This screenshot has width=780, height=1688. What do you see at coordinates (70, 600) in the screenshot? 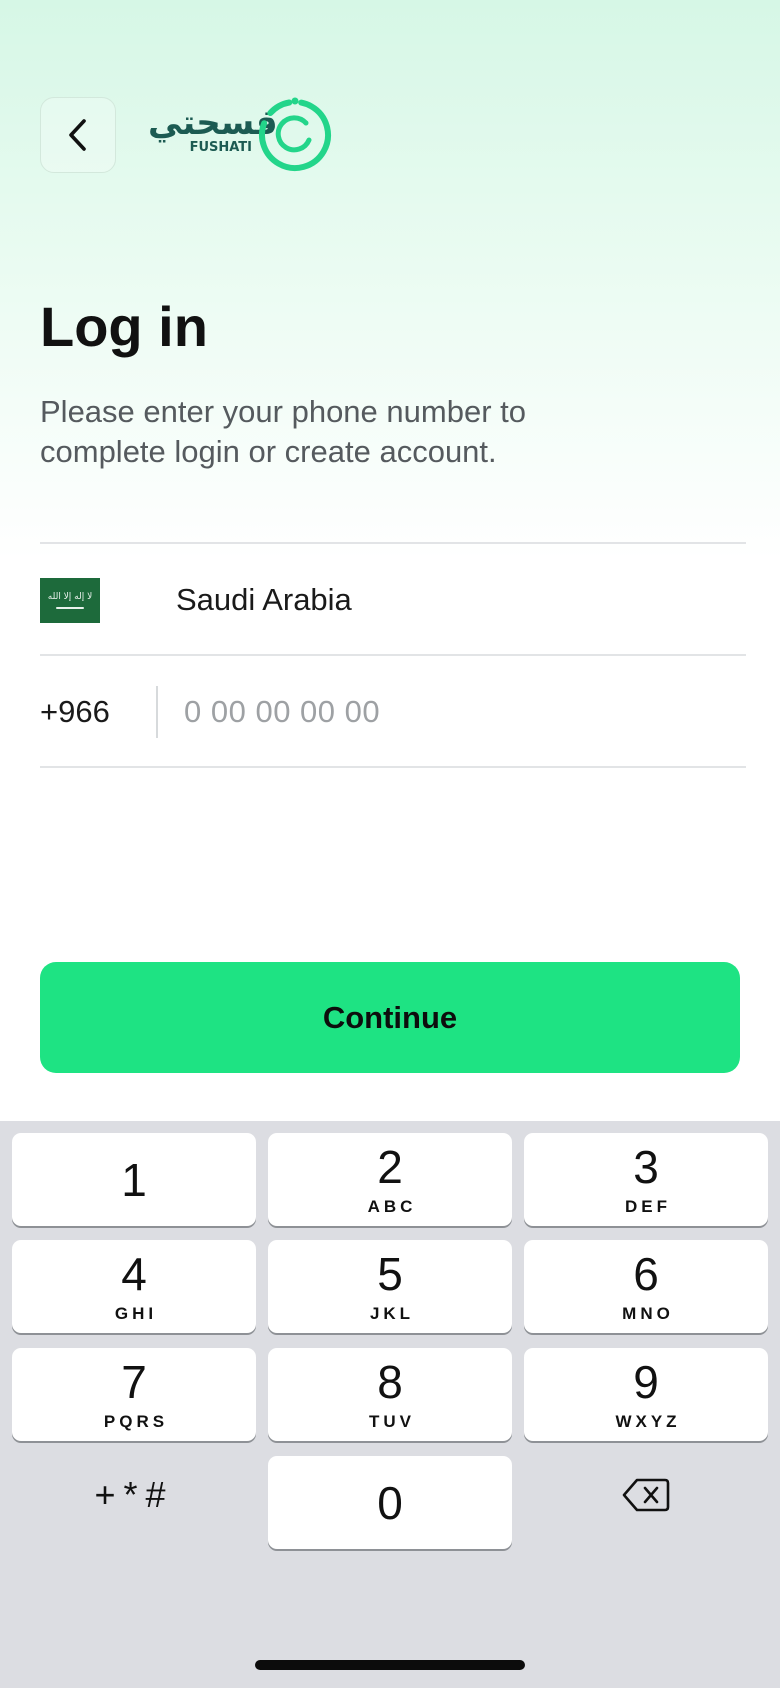
I see `saudi-arabia-flag-icon: لا إله إلا الله` at bounding box center [70, 600].